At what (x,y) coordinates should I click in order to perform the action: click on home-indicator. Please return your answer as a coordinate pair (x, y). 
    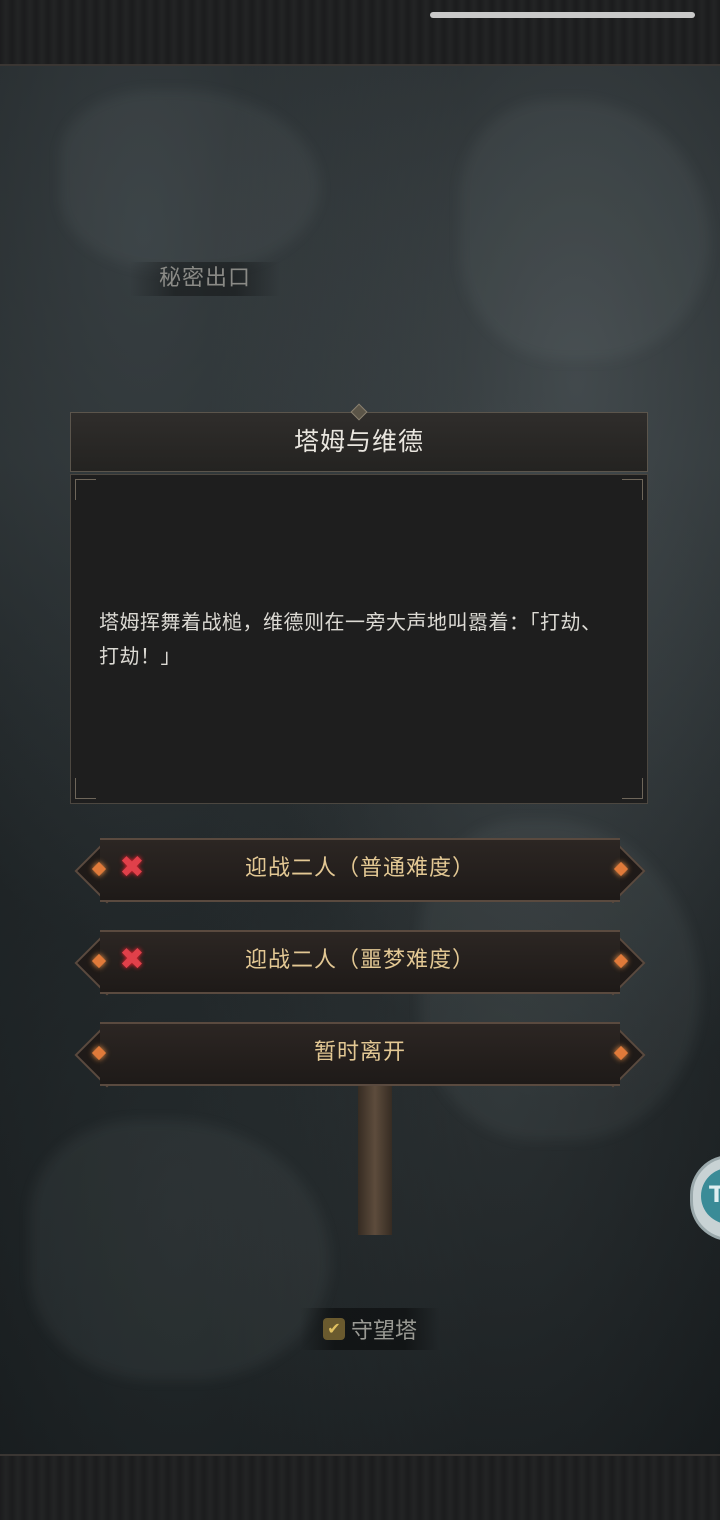
    Looking at the image, I should click on (562, 15).